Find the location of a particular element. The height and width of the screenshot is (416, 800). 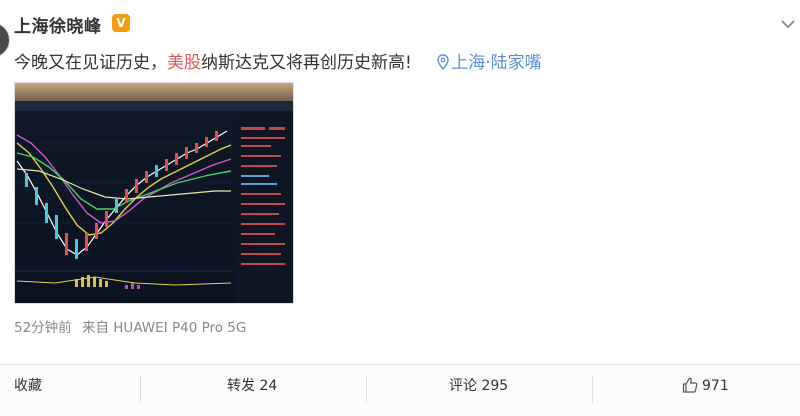

post-text-part2: 纳斯达克又将再创历史新高! is located at coordinates (306, 63).